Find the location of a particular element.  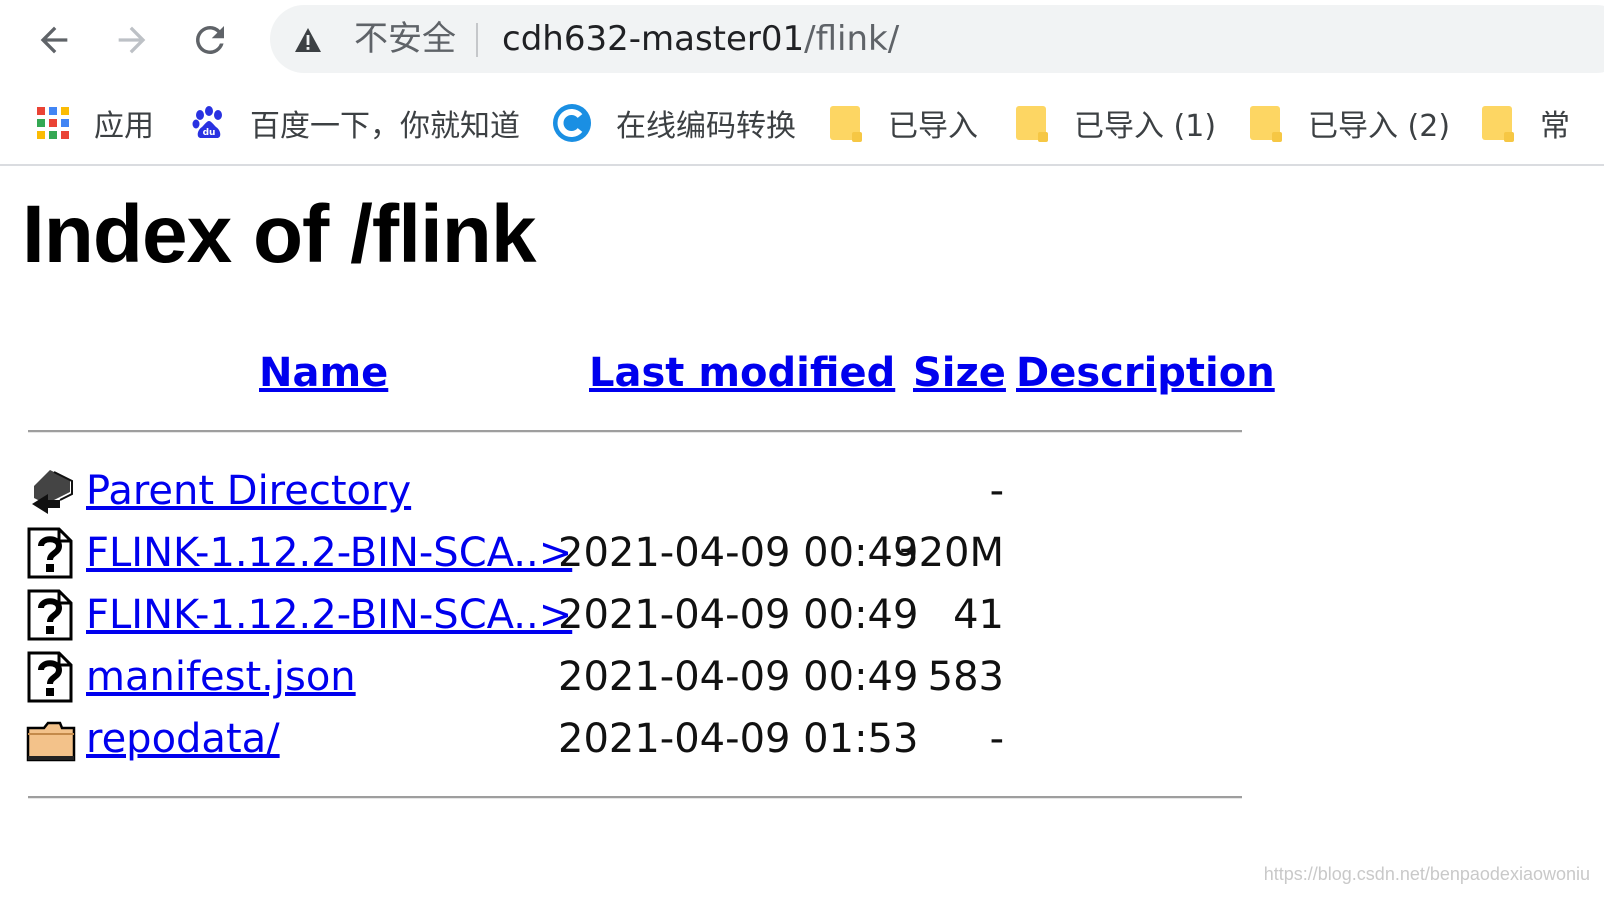

back-arrow-icon is located at coordinates (54, 40).